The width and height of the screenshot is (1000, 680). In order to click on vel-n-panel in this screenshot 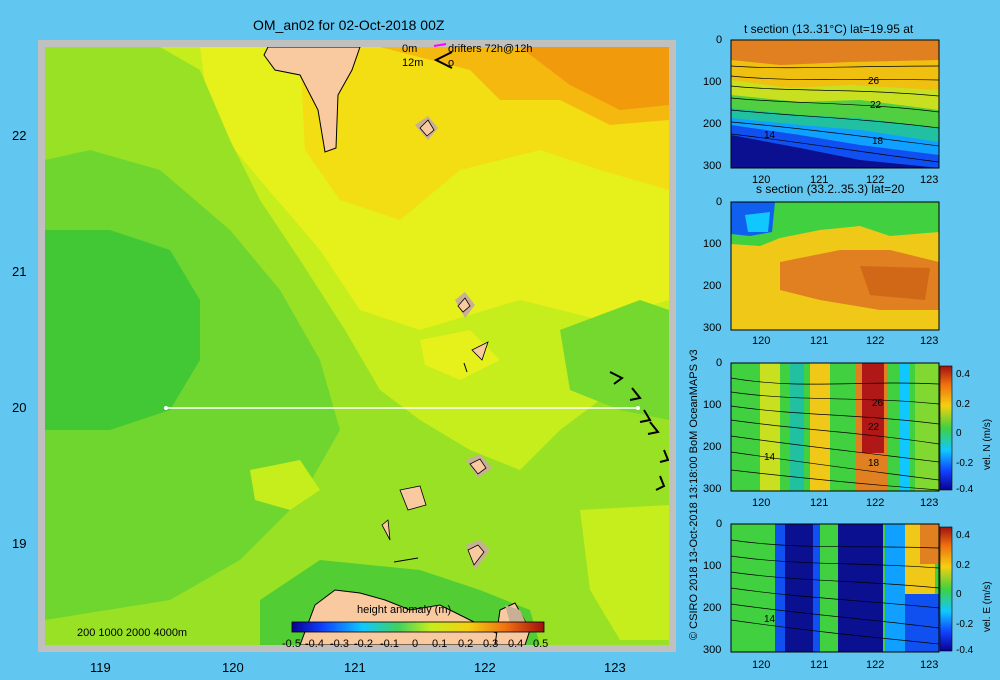, I will do `click(841, 427)`.